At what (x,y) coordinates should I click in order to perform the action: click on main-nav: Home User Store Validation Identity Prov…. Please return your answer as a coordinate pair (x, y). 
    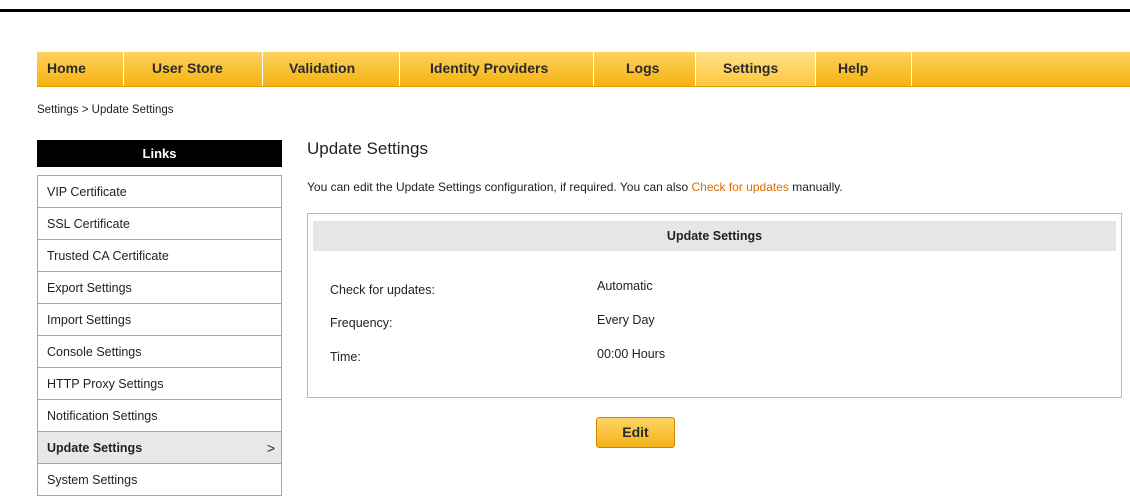
    Looking at the image, I should click on (583, 69).